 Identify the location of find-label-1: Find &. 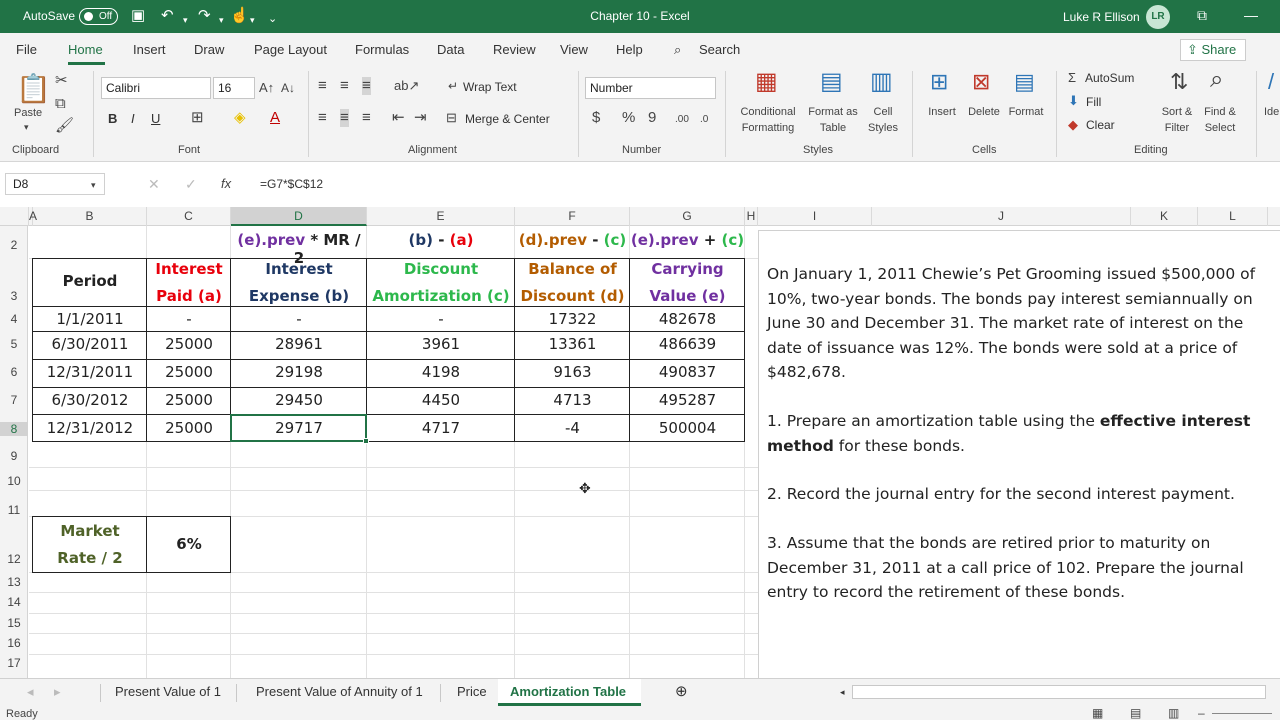
(1220, 112).